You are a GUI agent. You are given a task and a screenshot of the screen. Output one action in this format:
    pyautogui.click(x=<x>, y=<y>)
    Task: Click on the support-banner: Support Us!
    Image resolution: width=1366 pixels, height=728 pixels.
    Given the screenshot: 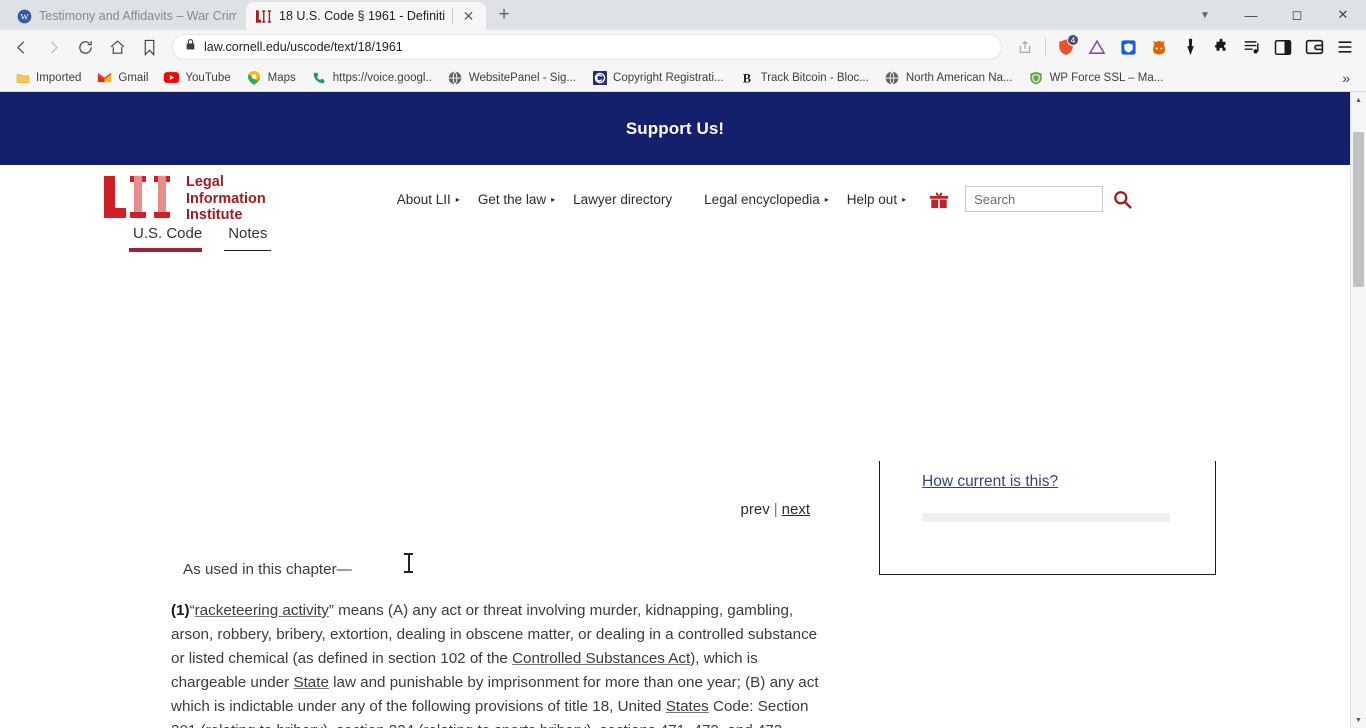 What is the action you would take?
    pyautogui.click(x=675, y=128)
    